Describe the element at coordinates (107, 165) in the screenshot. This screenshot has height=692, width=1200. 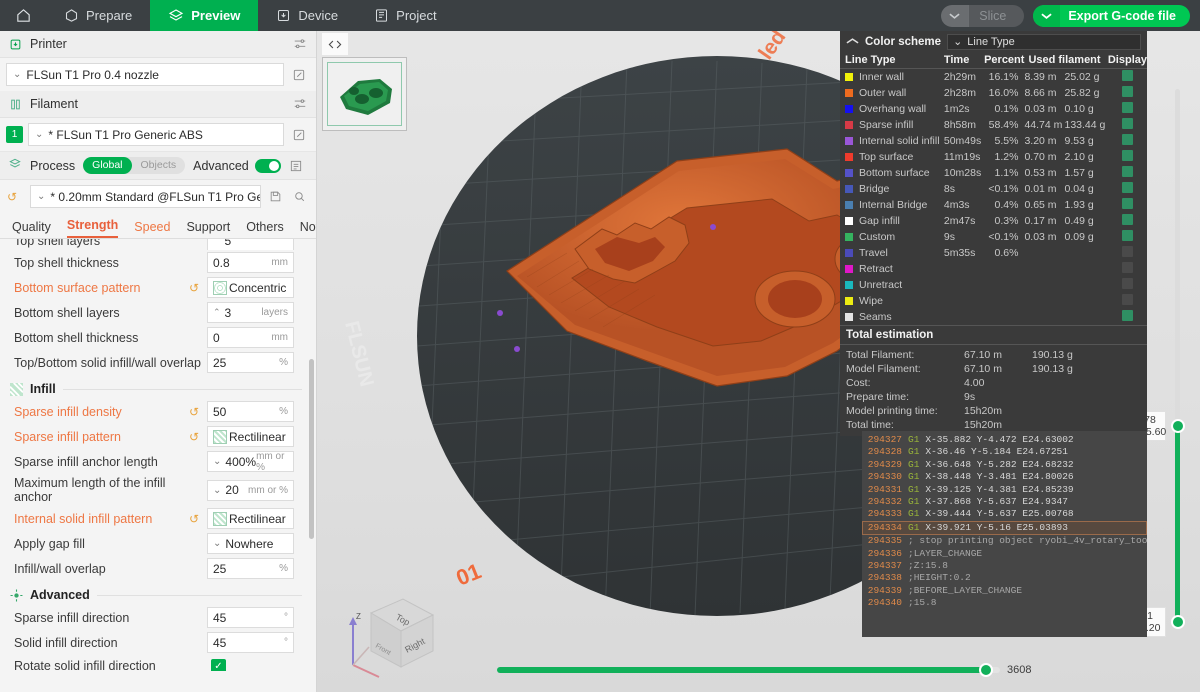
I see `process-scope-global: Global` at that location.